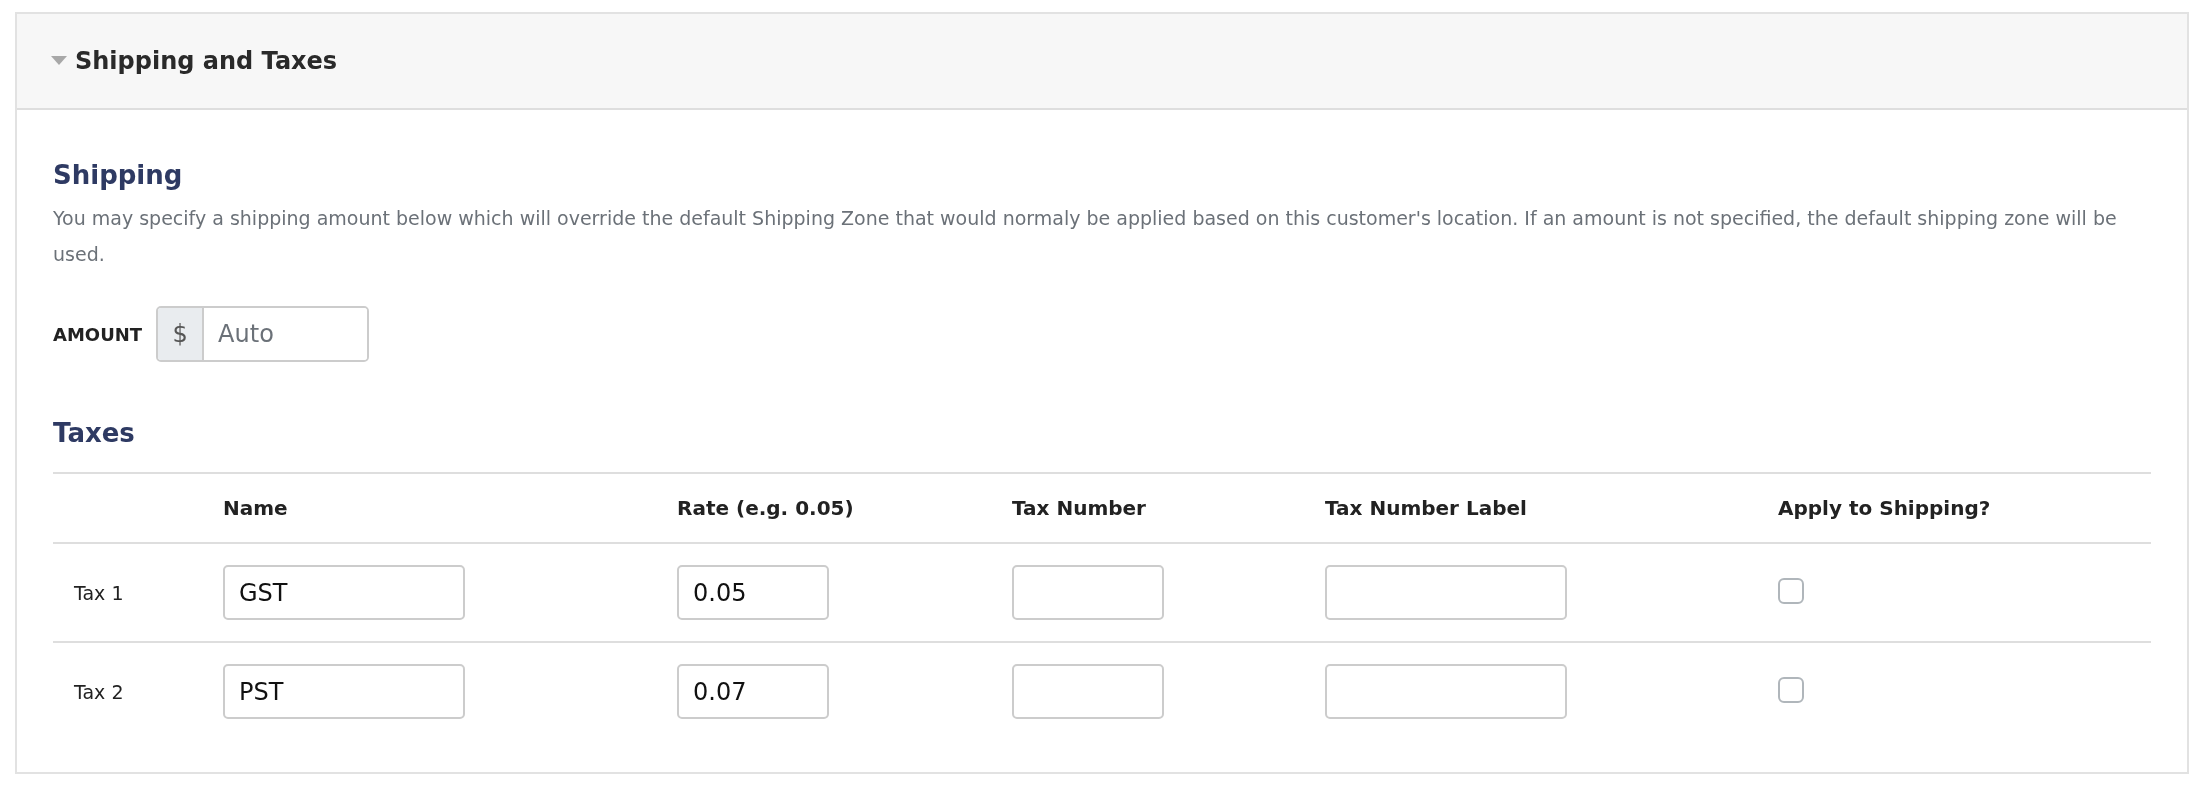 This screenshot has height=792, width=2204. I want to click on section-heading: Taxes, so click(94, 433).